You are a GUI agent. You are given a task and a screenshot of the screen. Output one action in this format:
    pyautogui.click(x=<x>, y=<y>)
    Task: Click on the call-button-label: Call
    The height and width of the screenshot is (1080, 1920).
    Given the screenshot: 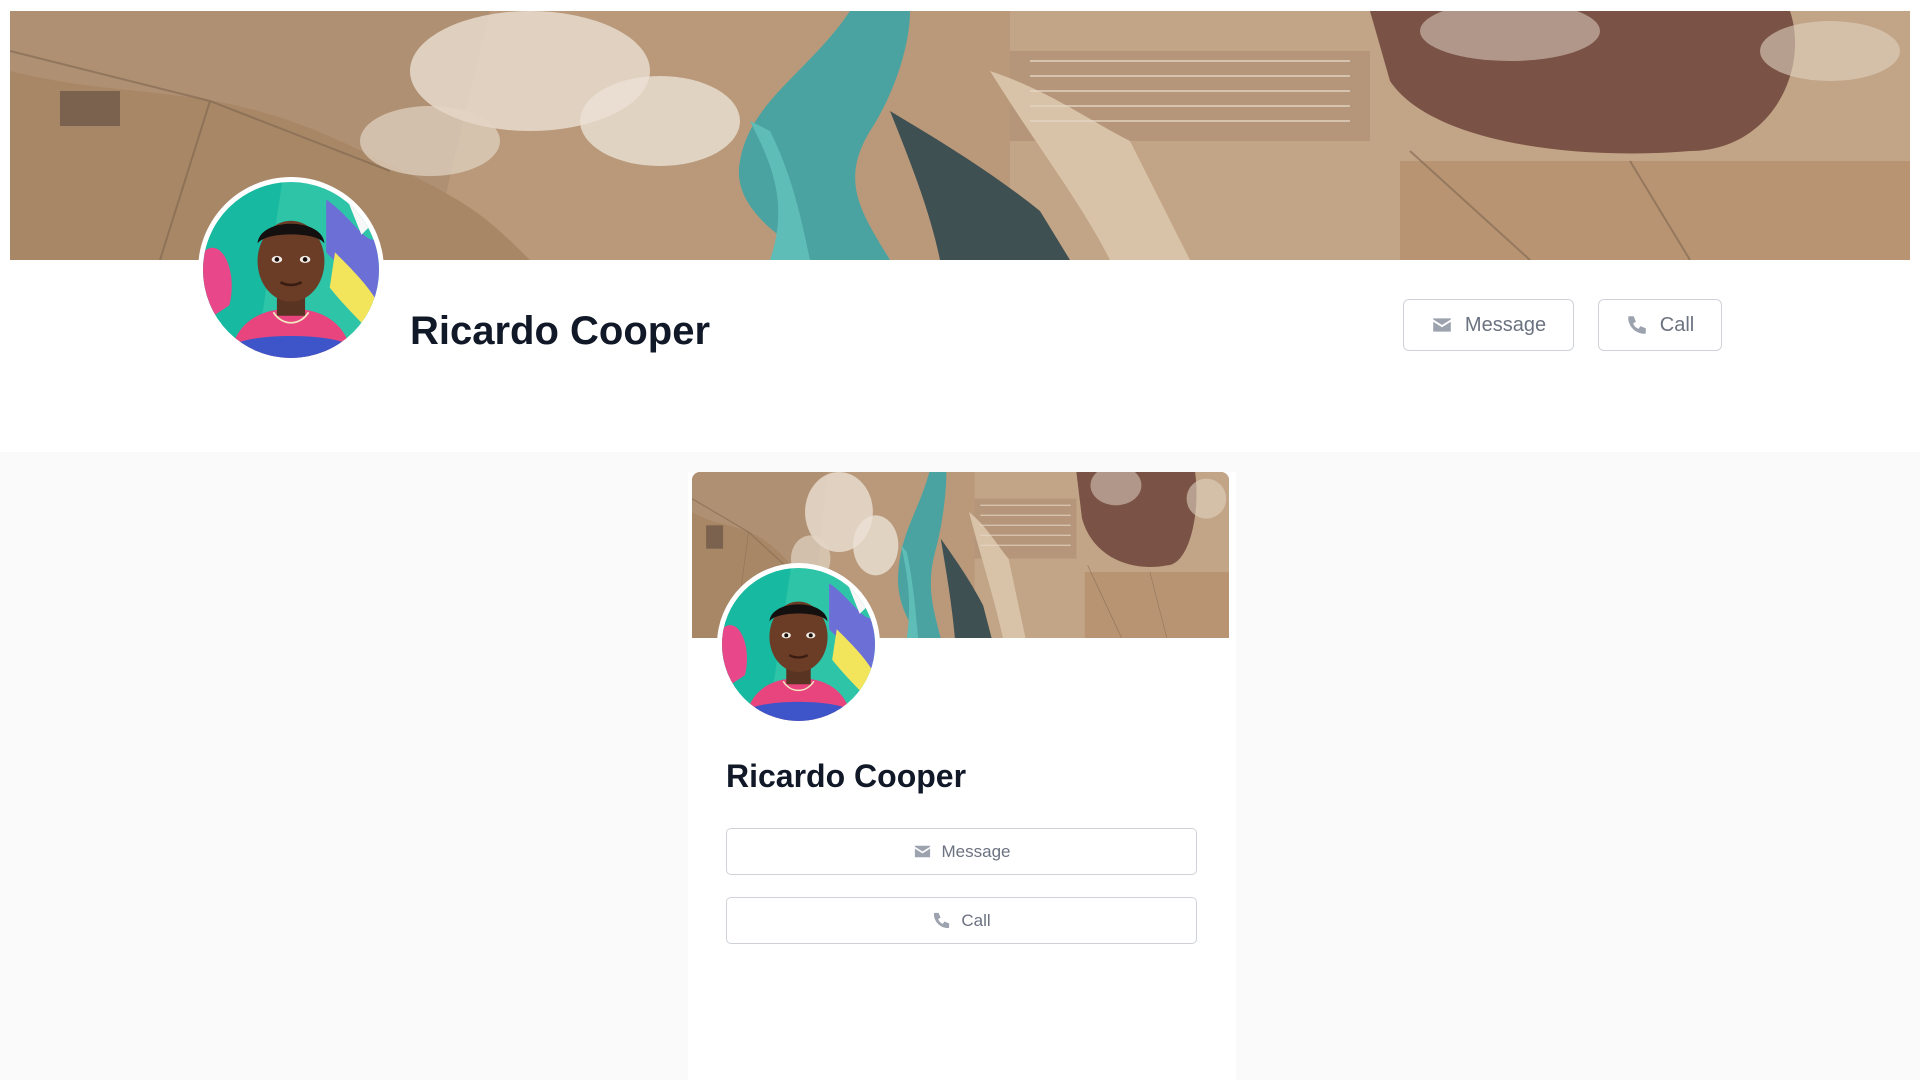 What is the action you would take?
    pyautogui.click(x=1677, y=324)
    